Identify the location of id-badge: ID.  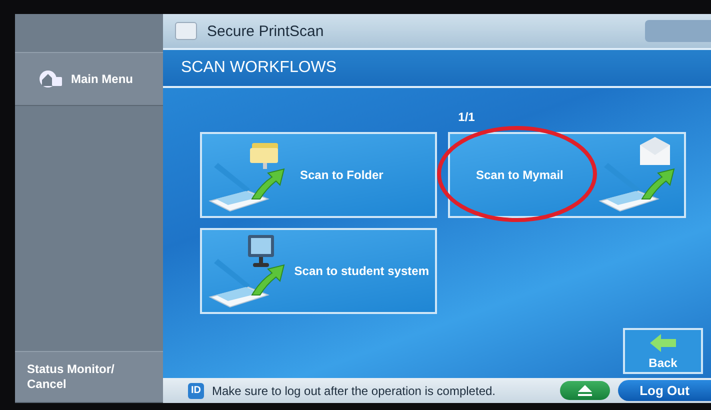
(196, 390).